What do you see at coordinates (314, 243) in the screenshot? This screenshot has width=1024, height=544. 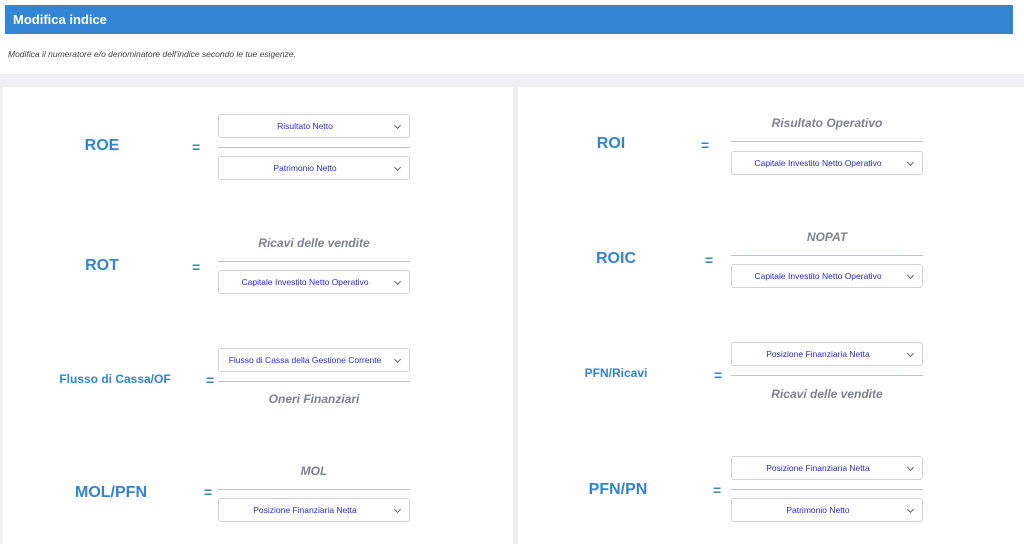 I see `numerator-fixed-rot: Ricavi delle vendite` at bounding box center [314, 243].